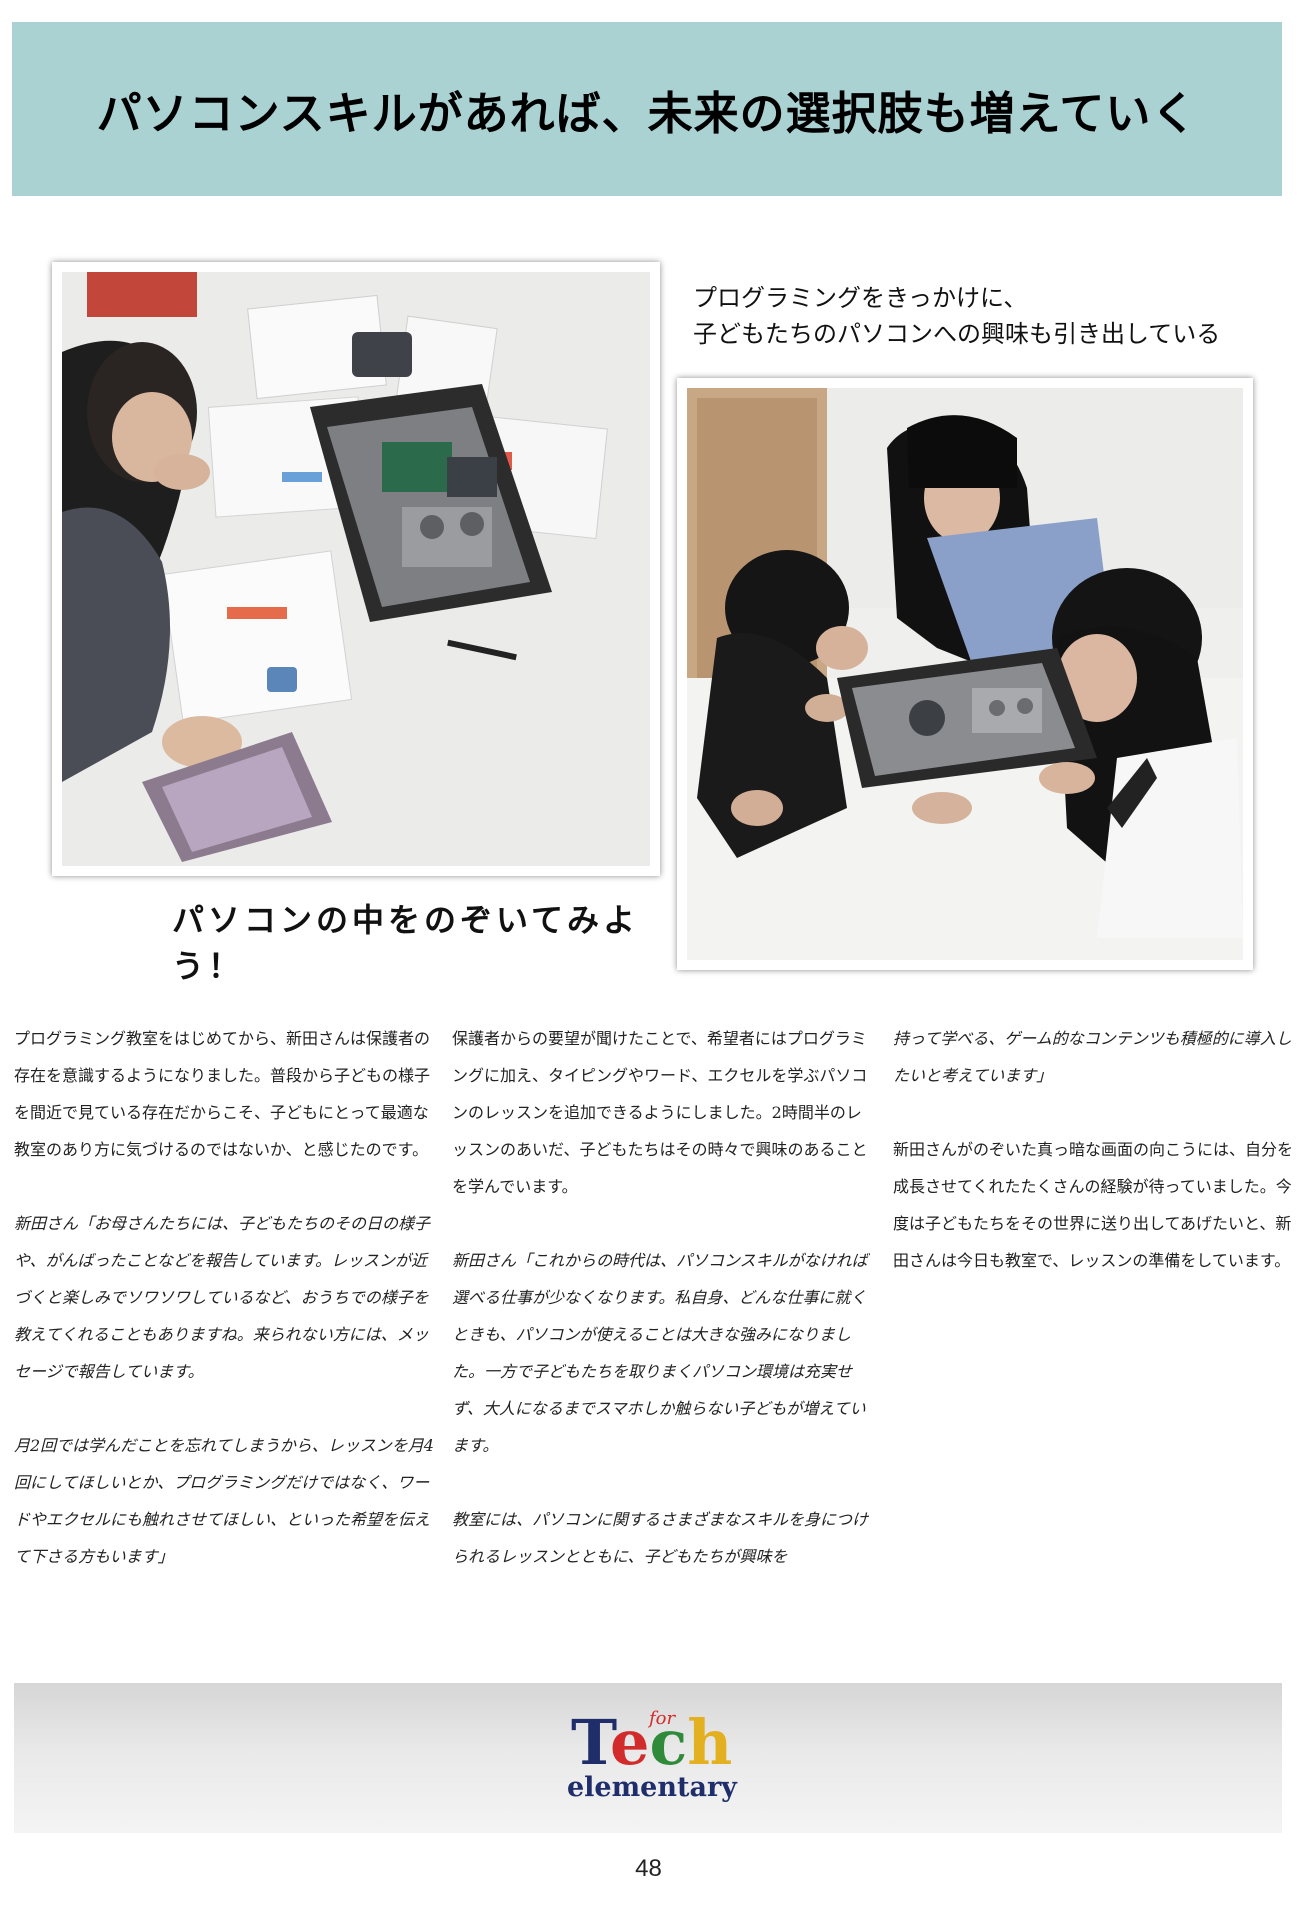  Describe the element at coordinates (591, 1742) in the screenshot. I see `logo-letter: T` at that location.